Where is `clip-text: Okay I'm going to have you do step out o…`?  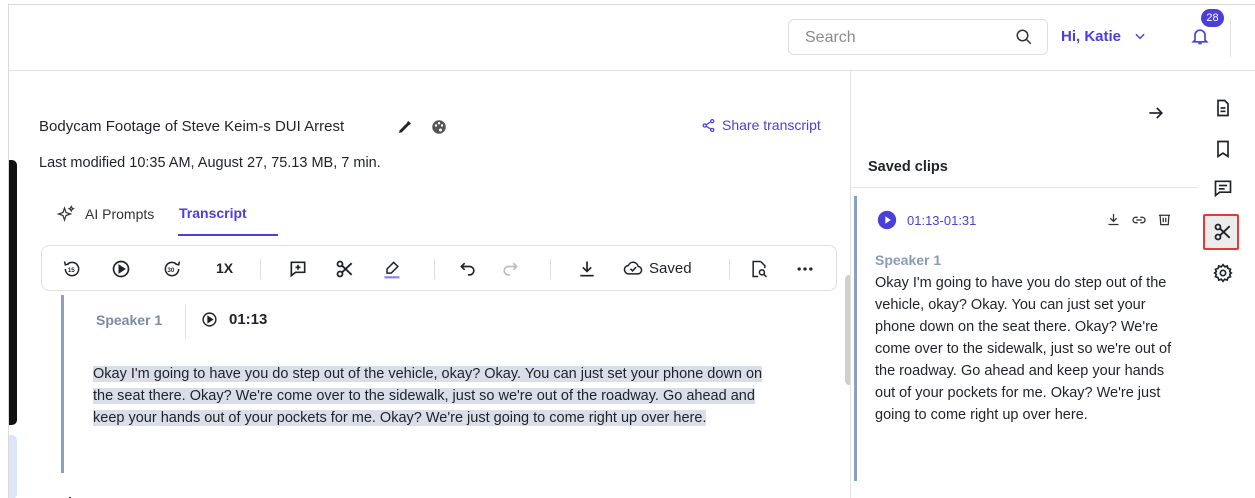 clip-text: Okay I'm going to have you do step out o… is located at coordinates (1023, 349).